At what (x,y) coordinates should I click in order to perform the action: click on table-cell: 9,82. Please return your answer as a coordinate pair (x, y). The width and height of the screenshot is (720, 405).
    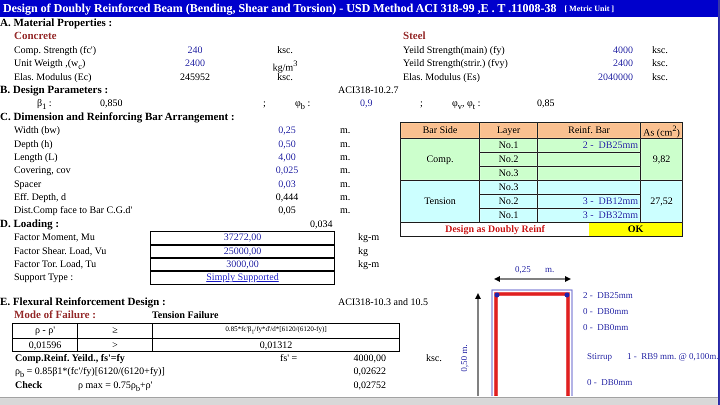
    Looking at the image, I should click on (661, 159).